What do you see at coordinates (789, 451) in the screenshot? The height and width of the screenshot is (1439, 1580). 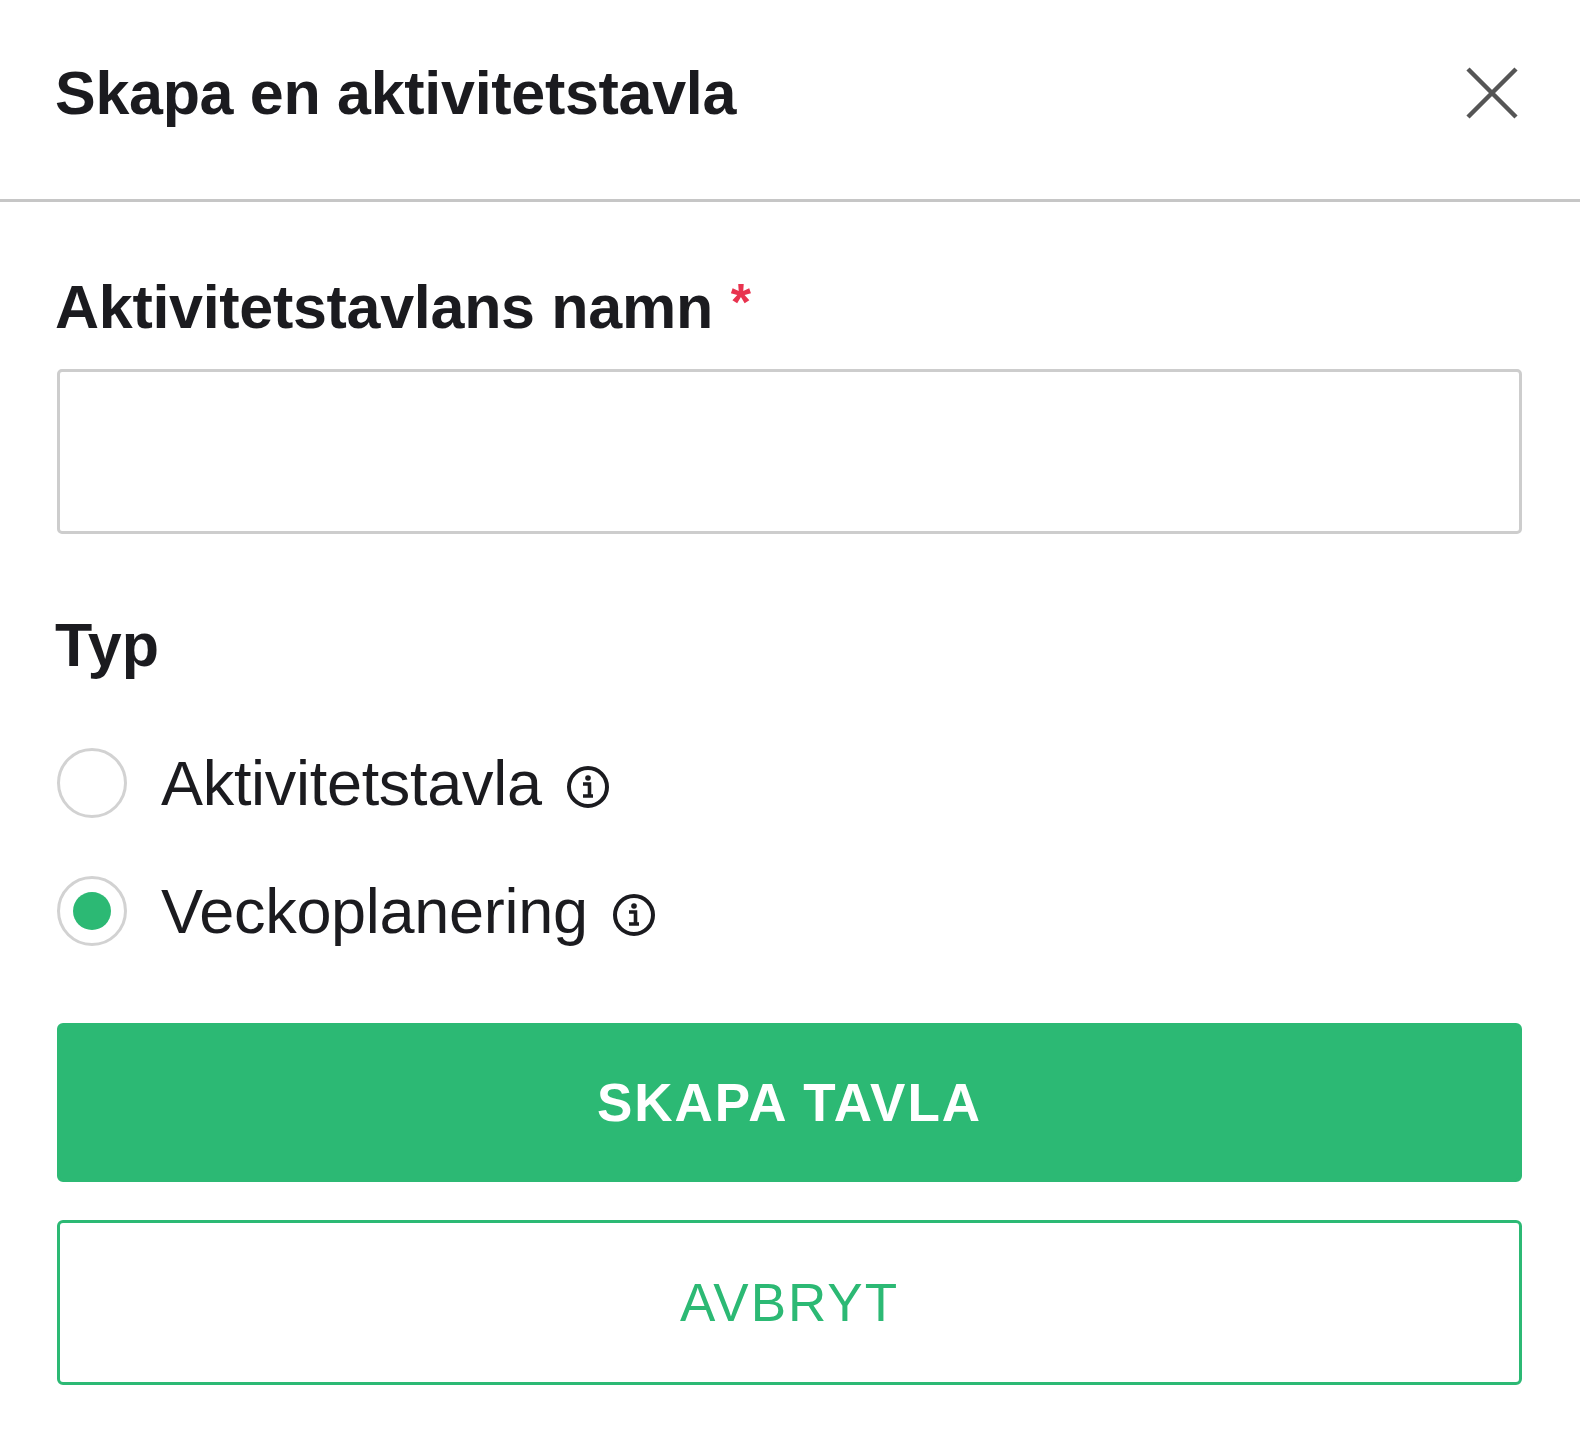 I see `name-input-field` at bounding box center [789, 451].